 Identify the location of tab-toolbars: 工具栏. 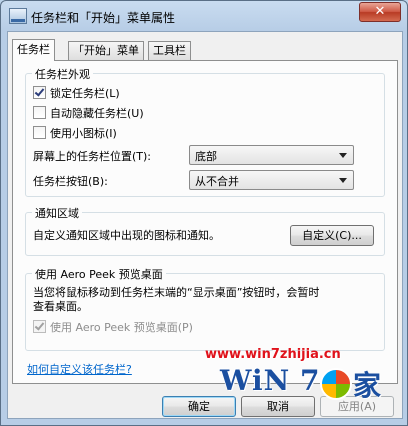
(169, 50).